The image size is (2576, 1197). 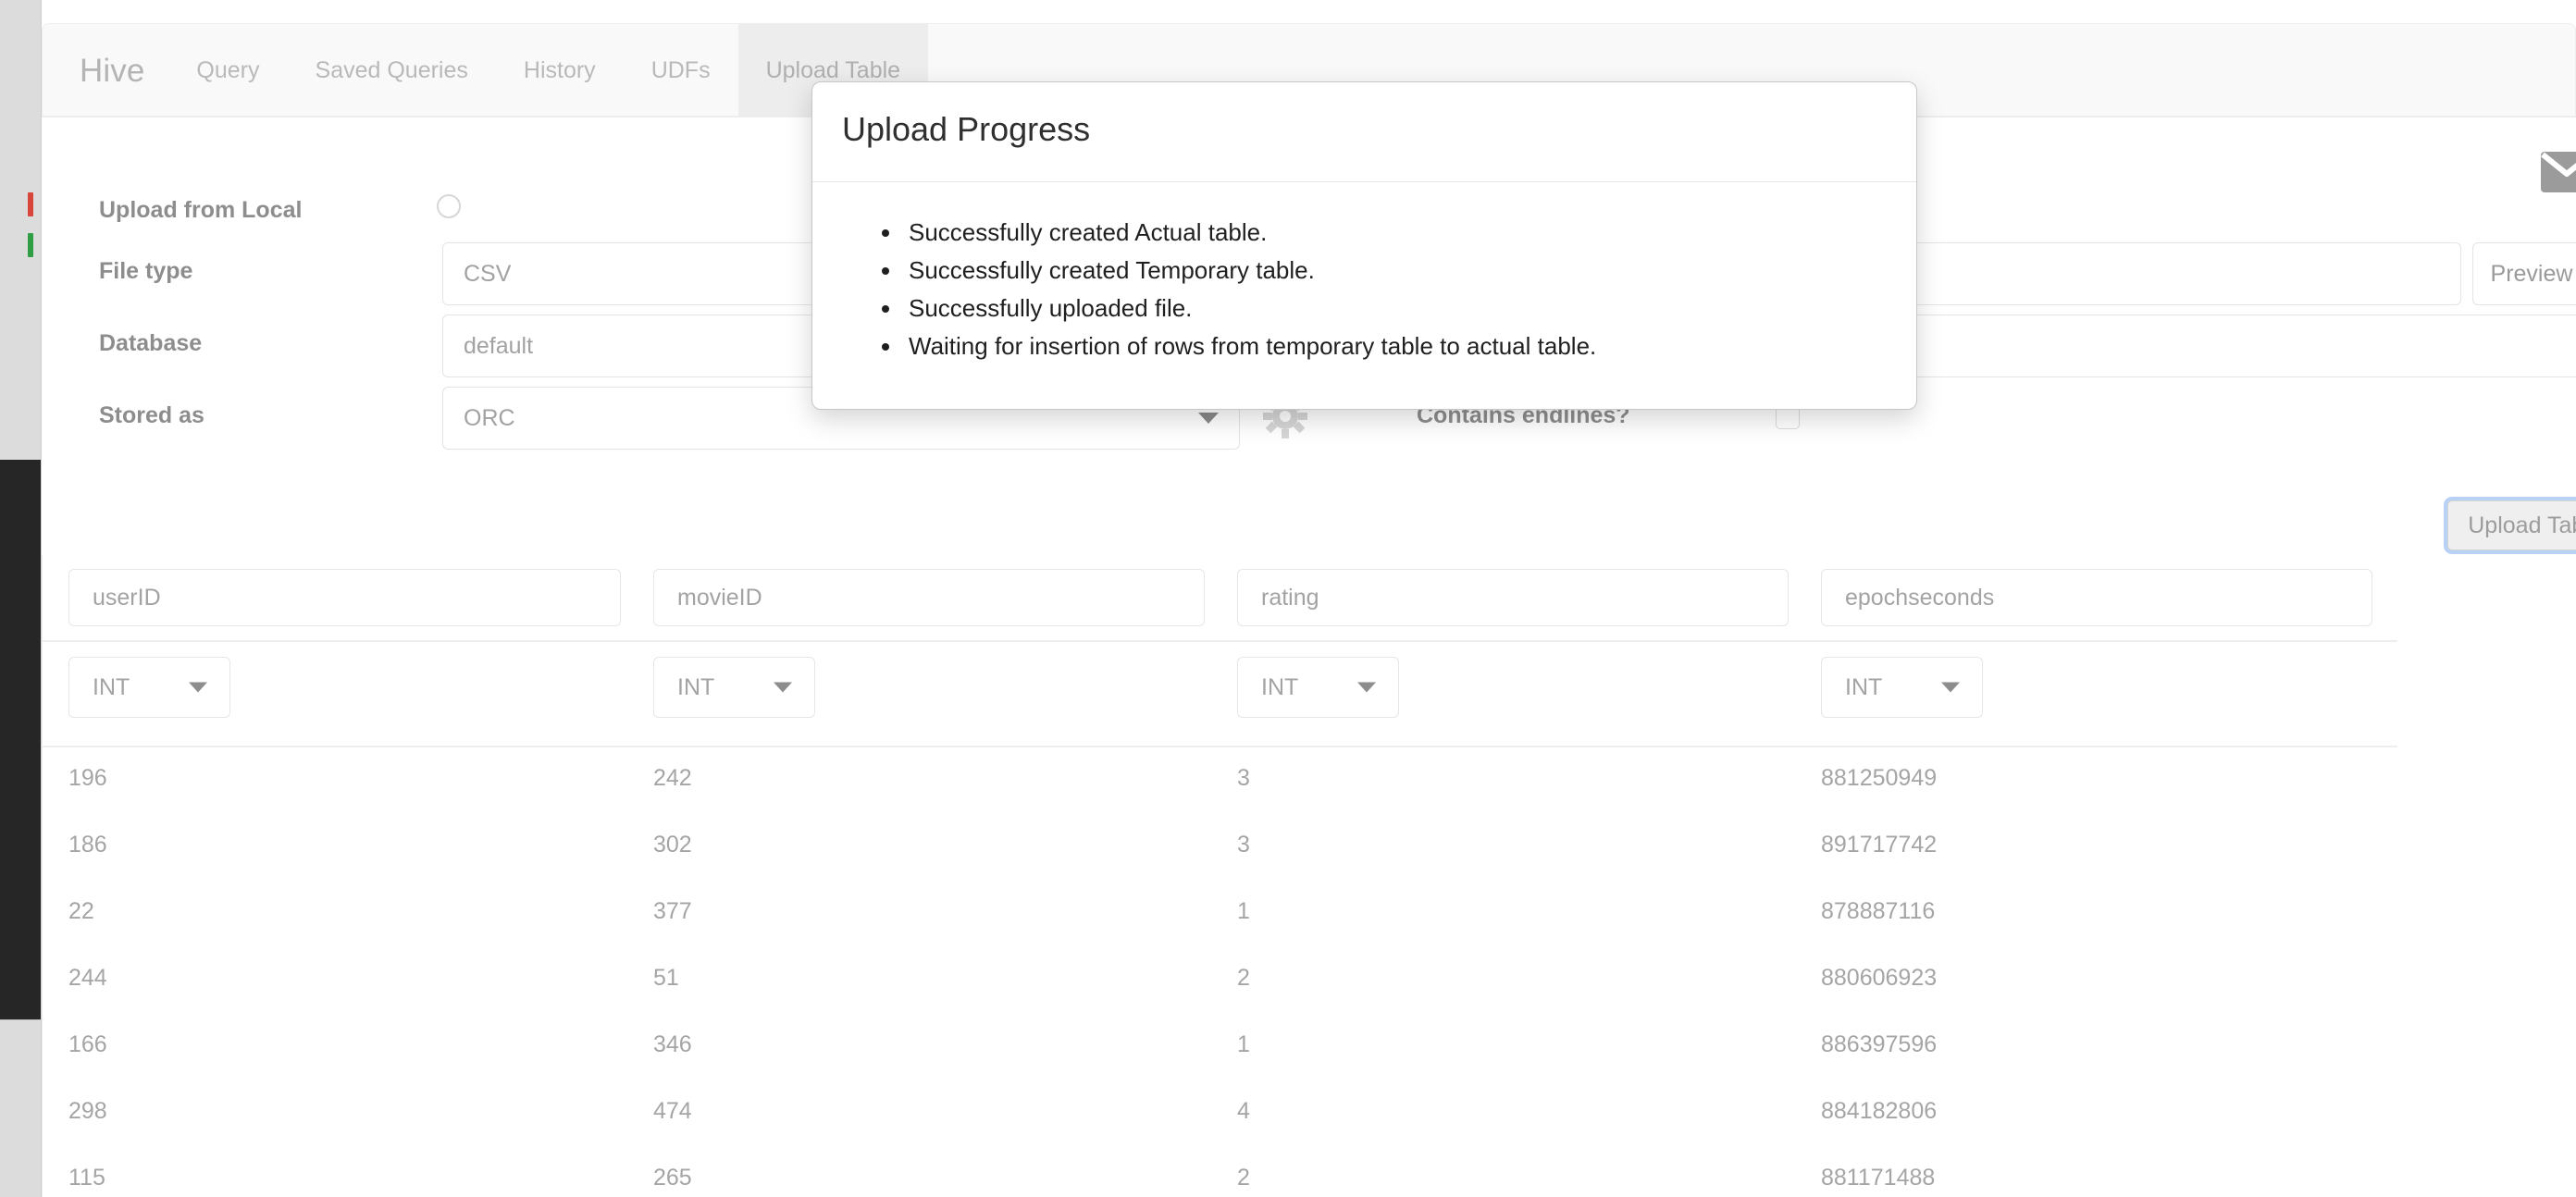 What do you see at coordinates (88, 845) in the screenshot?
I see `cell-userid: 186` at bounding box center [88, 845].